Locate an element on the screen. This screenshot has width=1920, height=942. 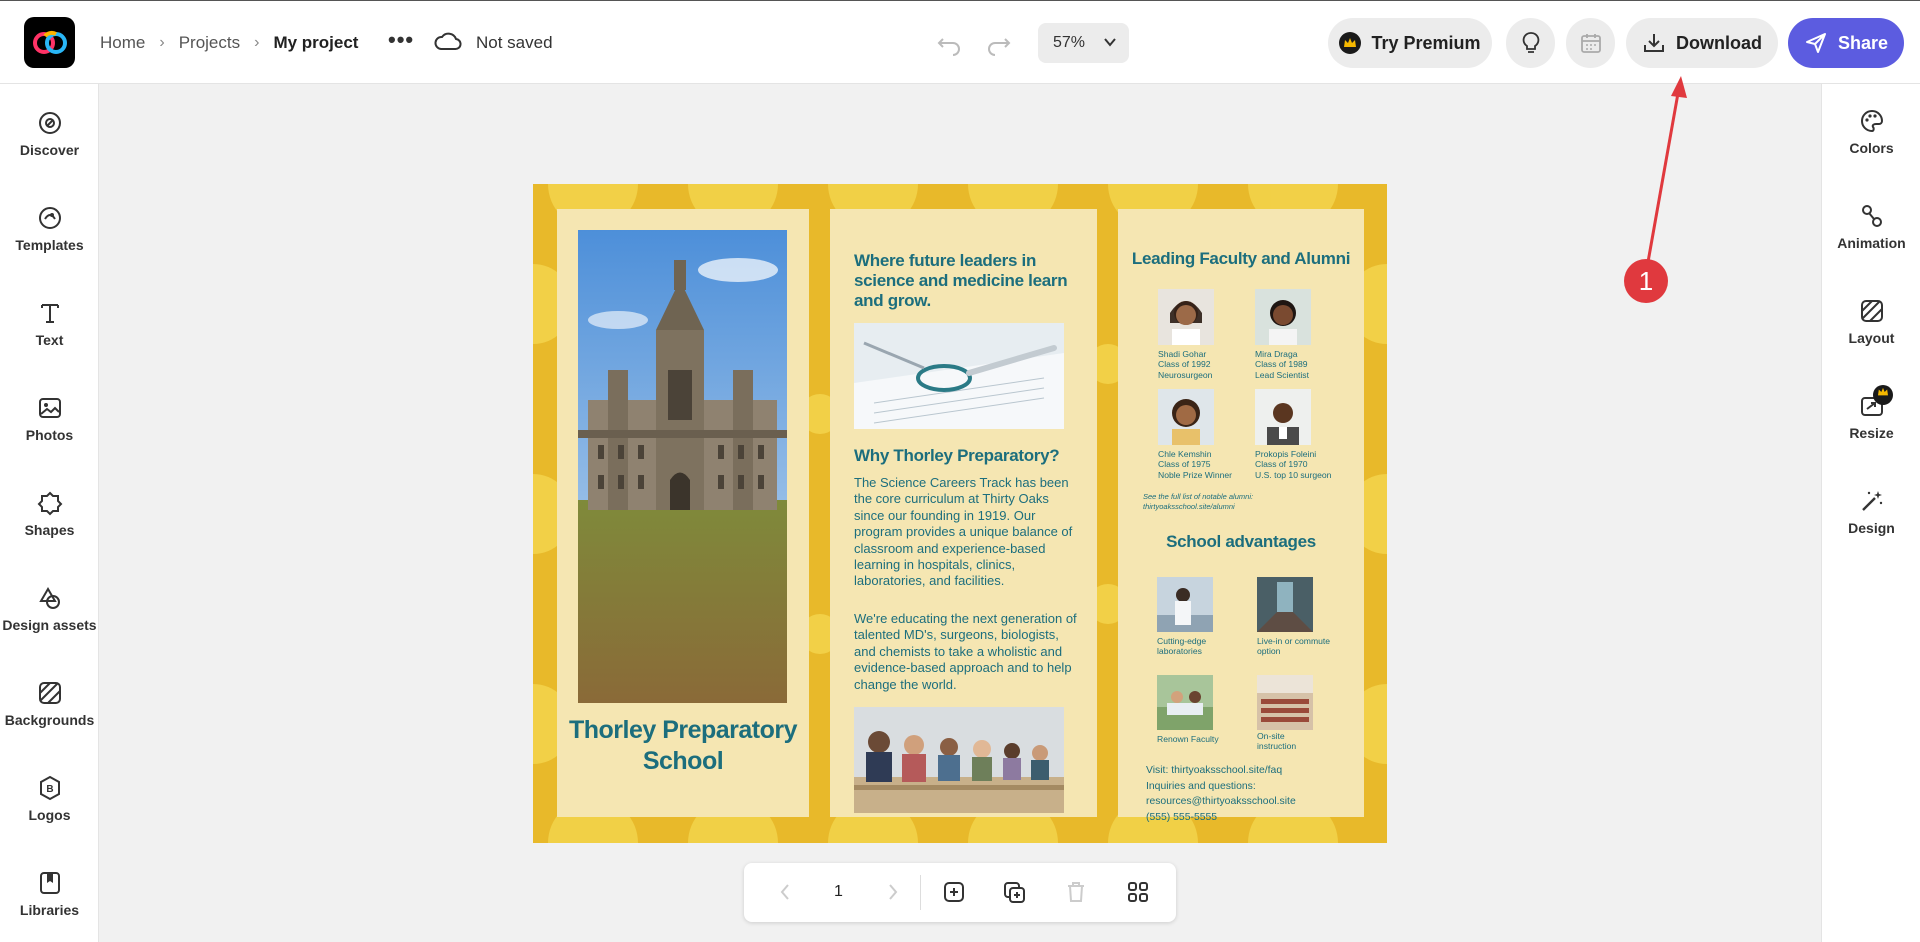
lightbulb-icon is located at coordinates (1530, 43).